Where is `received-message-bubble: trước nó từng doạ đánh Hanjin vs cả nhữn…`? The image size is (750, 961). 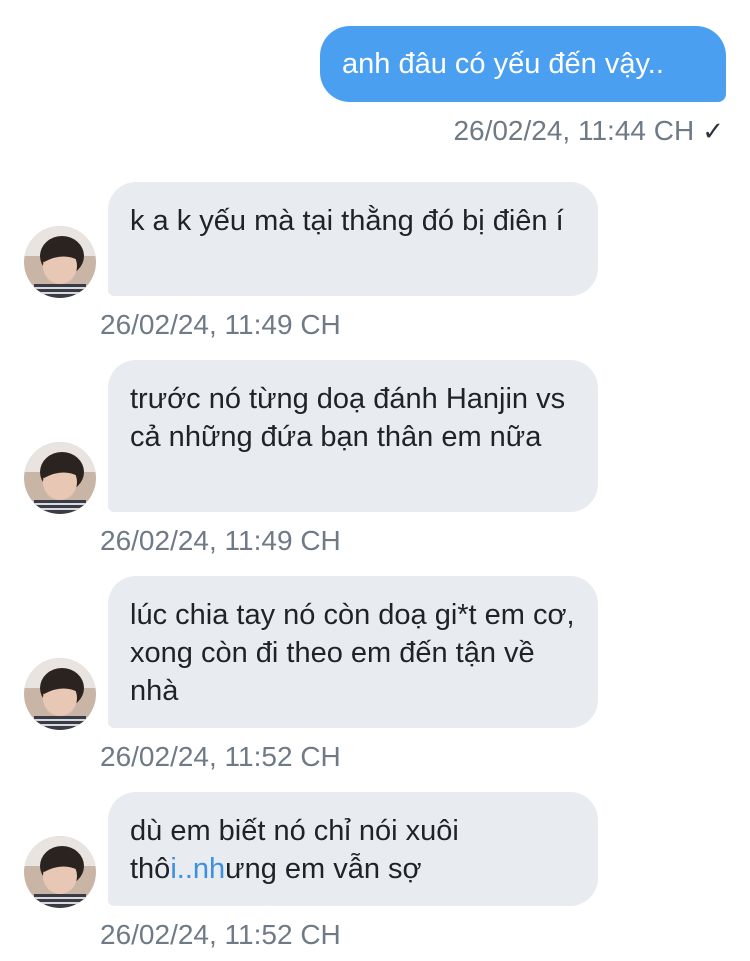 received-message-bubble: trước nó từng doạ đánh Hanjin vs cả nhữn… is located at coordinates (353, 436).